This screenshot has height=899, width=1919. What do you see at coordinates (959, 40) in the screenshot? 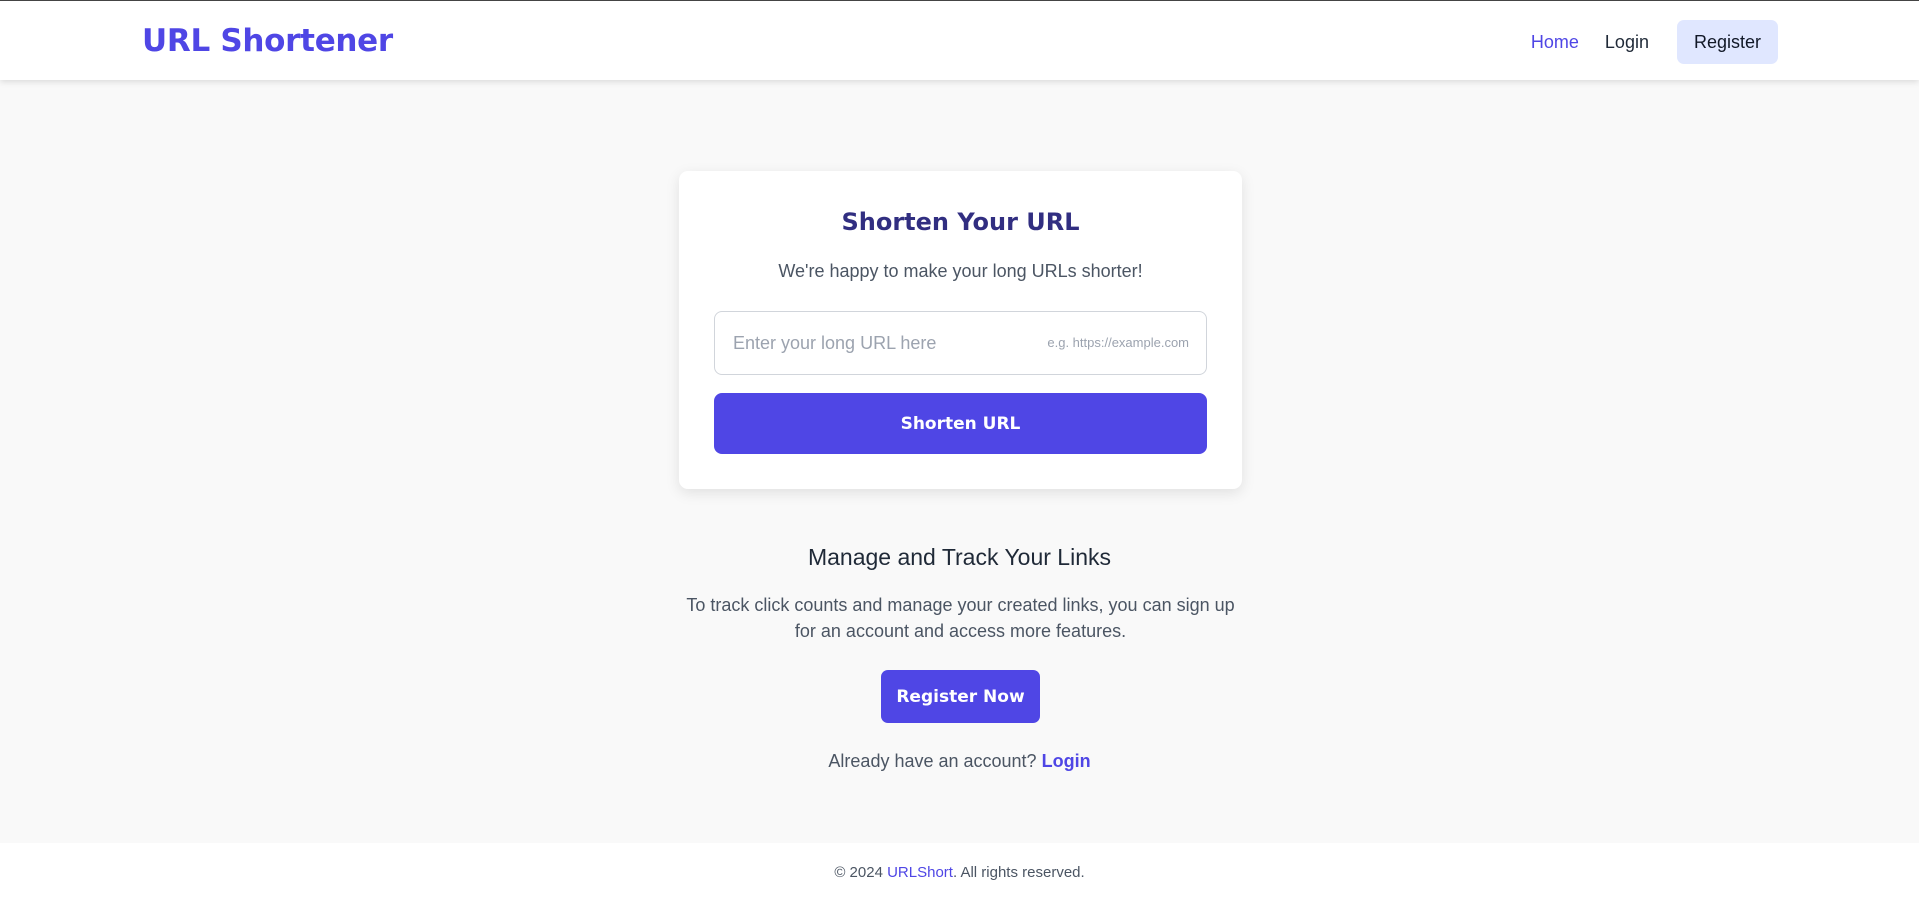
I see `top-navbar: URL Shortener Home Login Register` at bounding box center [959, 40].